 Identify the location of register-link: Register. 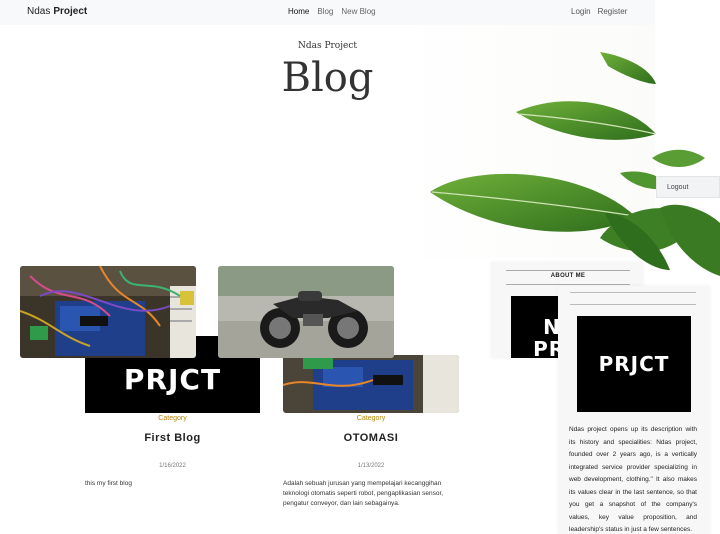
(613, 11).